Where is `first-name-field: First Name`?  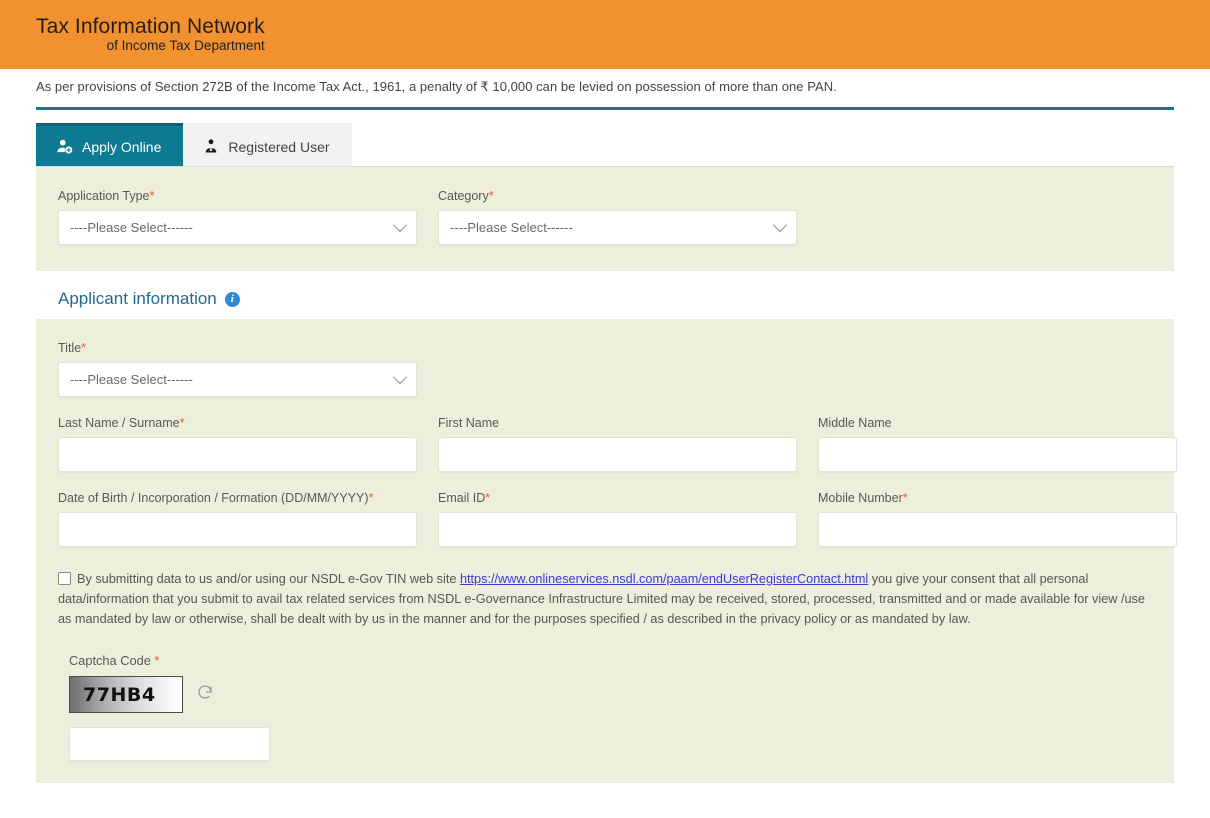
first-name-field: First Name is located at coordinates (617, 444).